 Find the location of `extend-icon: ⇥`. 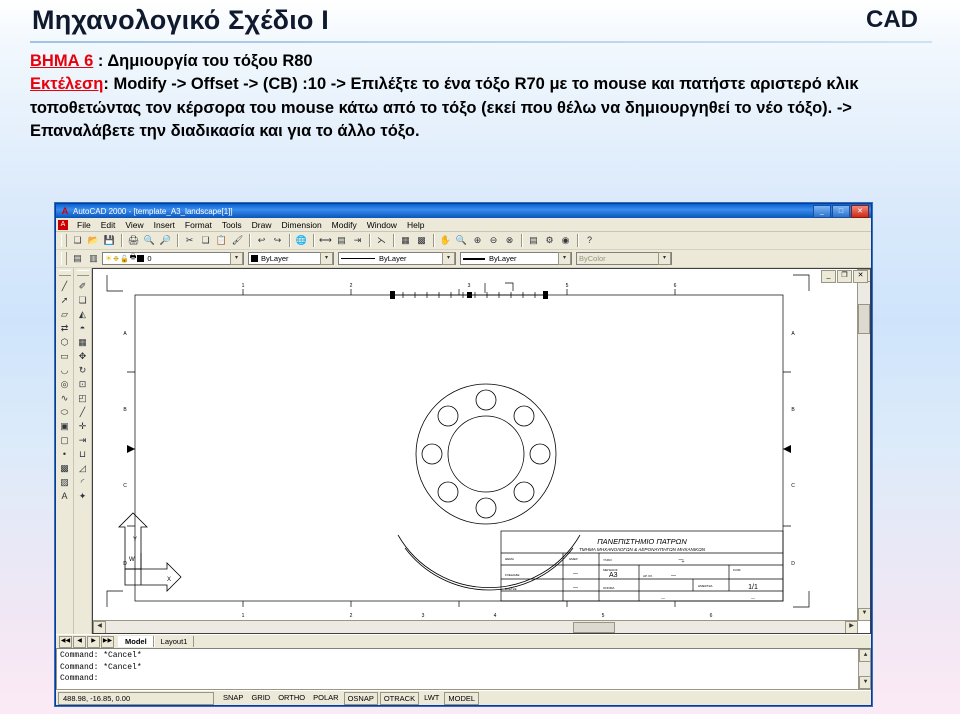

extend-icon: ⇥ is located at coordinates (82, 440).